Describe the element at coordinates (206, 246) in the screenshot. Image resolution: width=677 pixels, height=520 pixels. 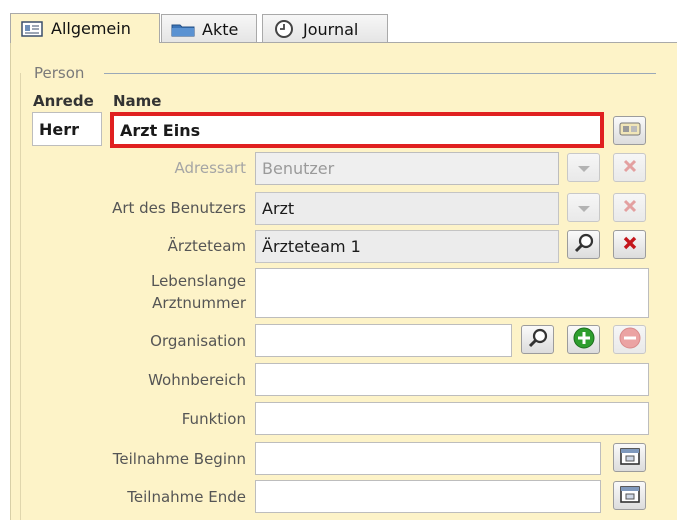
I see `aerzteteam-label: Ärzteteam` at that location.